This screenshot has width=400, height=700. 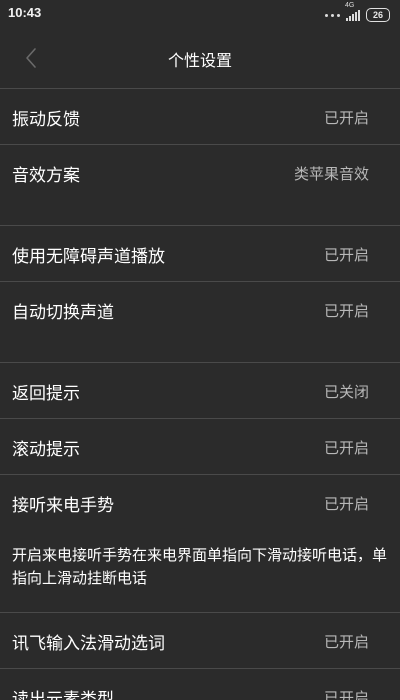 I want to click on setting-label: 接听来电手势, so click(x=63, y=506).